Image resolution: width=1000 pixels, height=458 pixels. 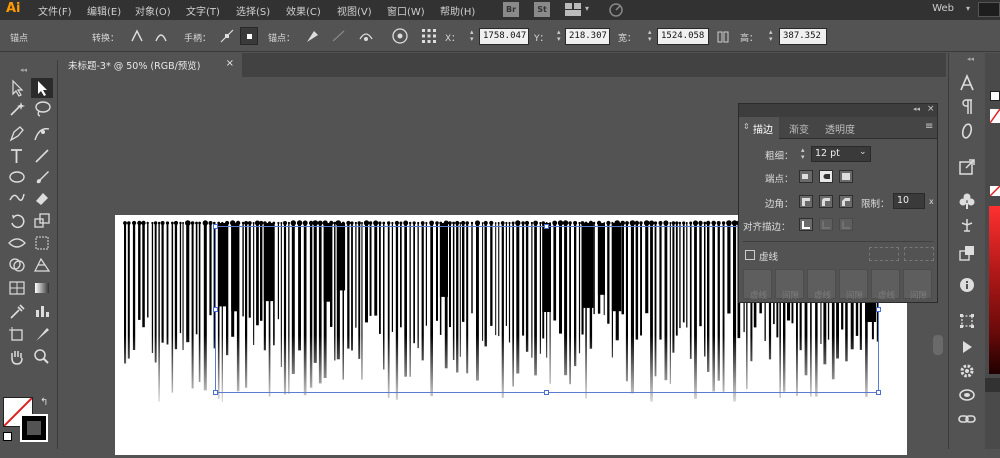 What do you see at coordinates (339, 36) in the screenshot?
I see `connect-anchors-icon` at bounding box center [339, 36].